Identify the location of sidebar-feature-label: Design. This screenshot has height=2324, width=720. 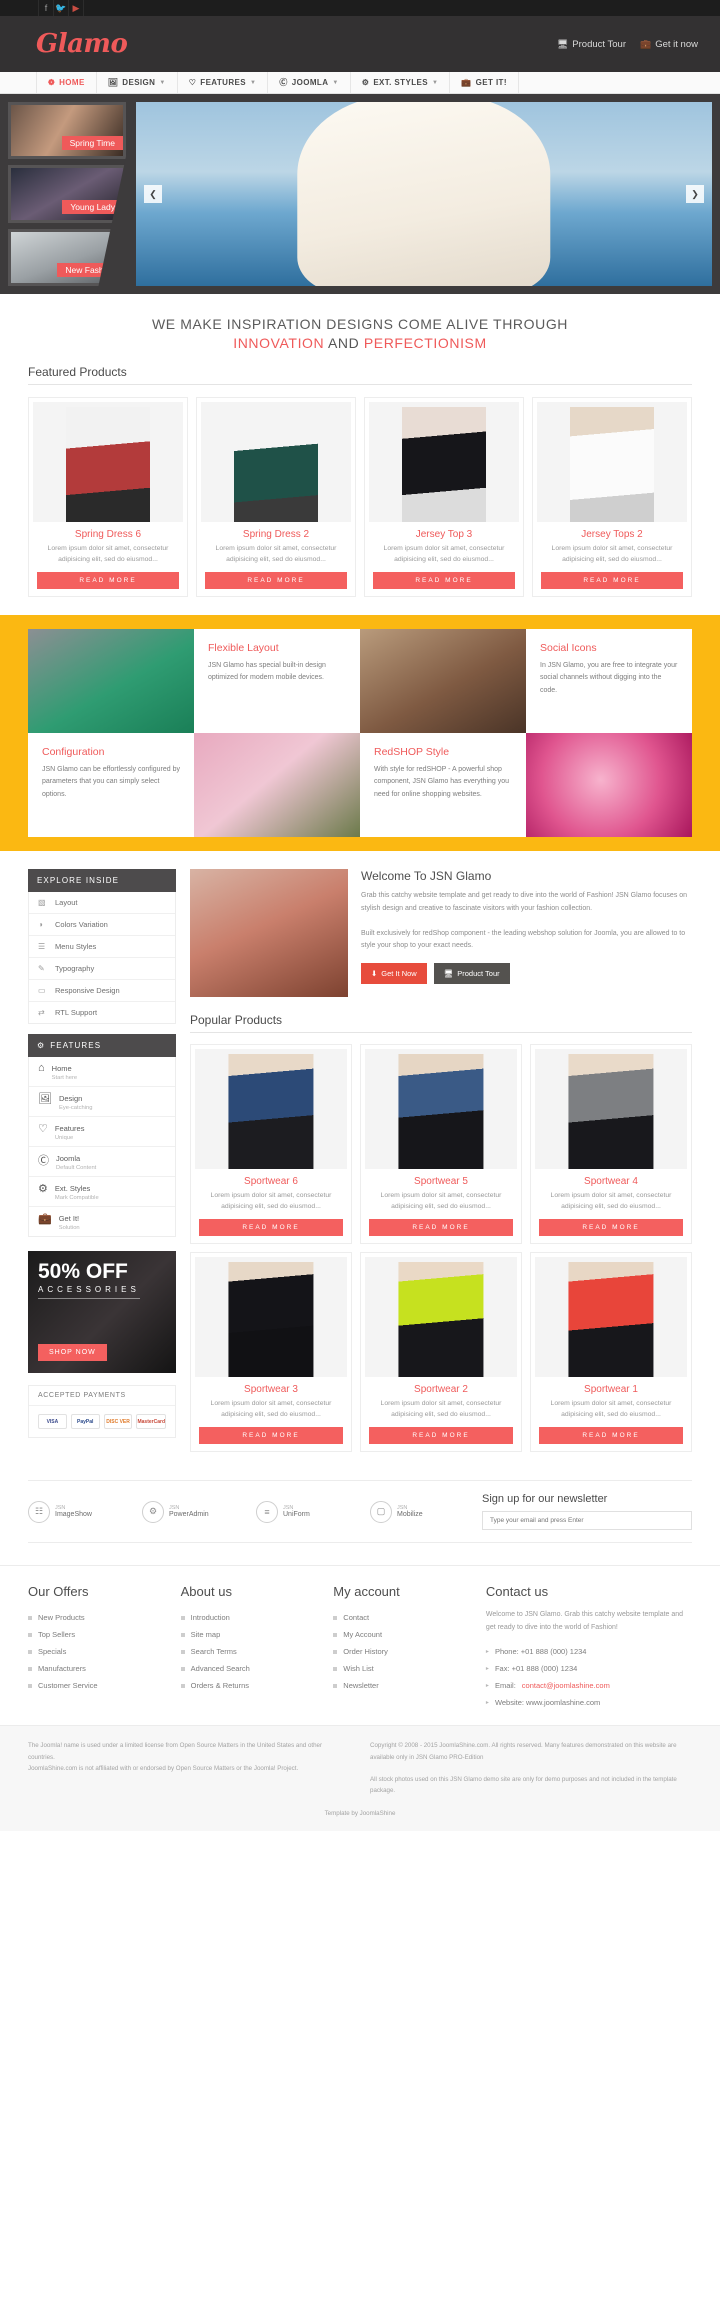
(70, 1099).